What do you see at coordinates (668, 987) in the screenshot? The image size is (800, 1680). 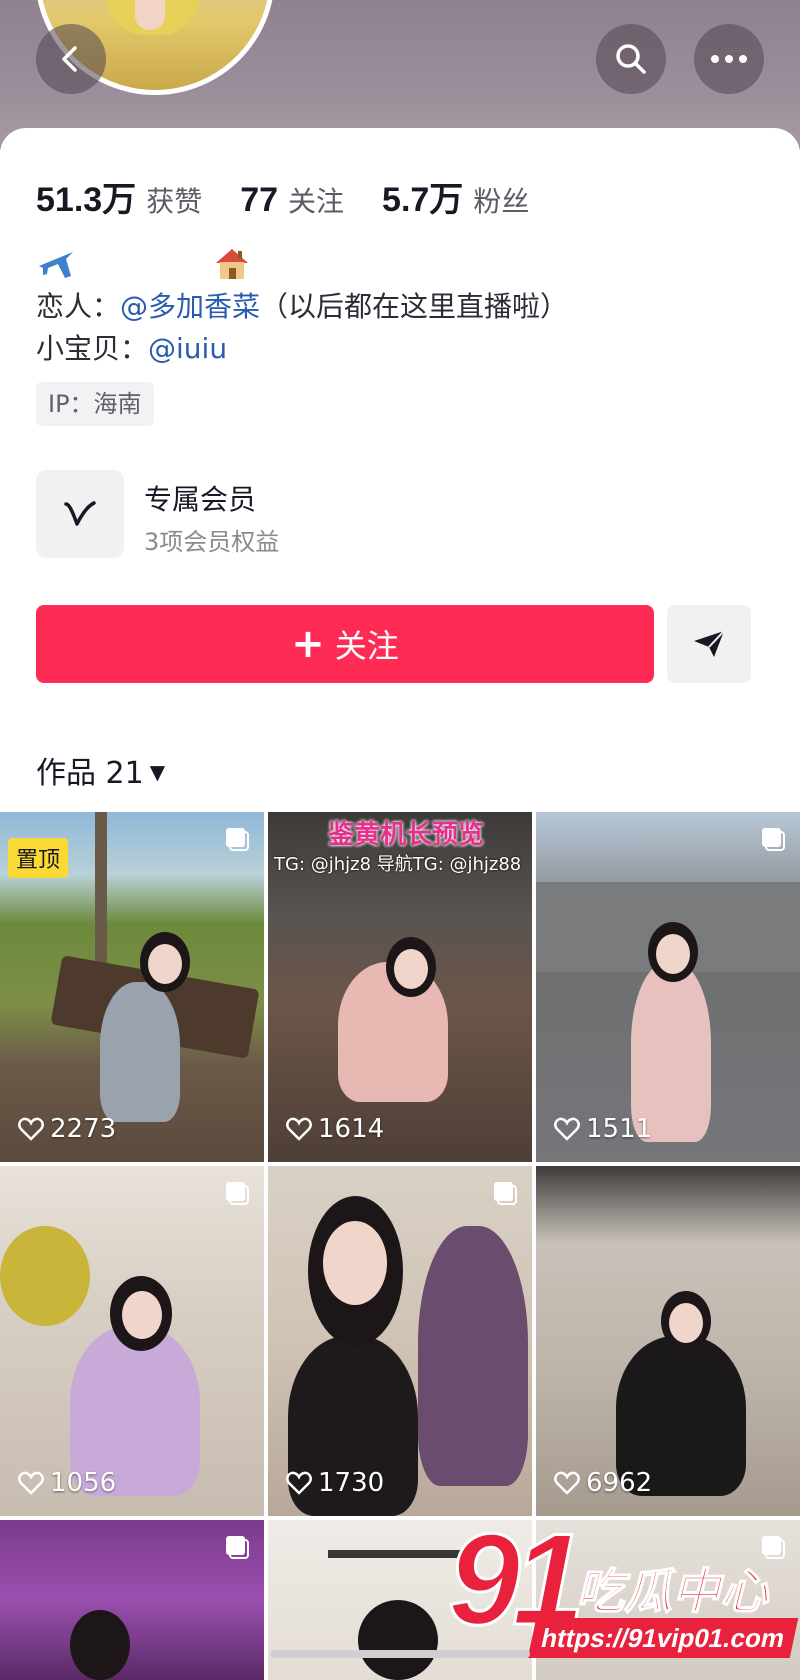 I see `video-tile: 1511` at bounding box center [668, 987].